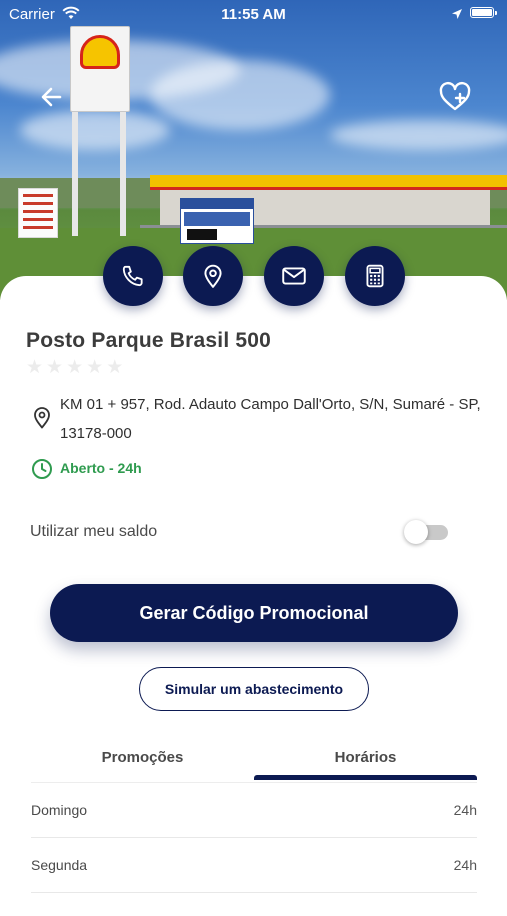 This screenshot has height=916, width=507. Describe the element at coordinates (254, 865) in the screenshot. I see `schedule-row: Segunda 24h` at that location.